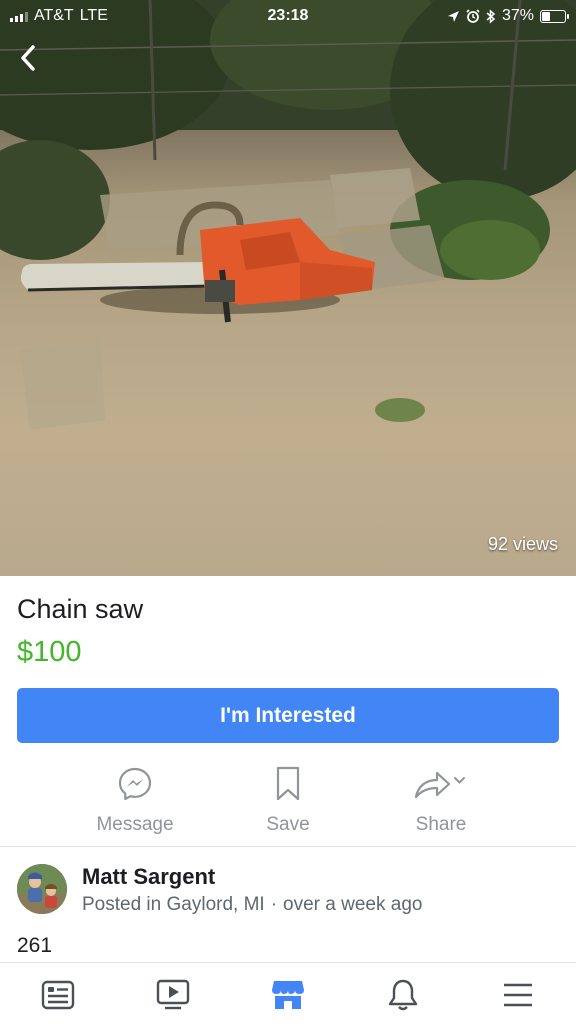  I want to click on bottom-tab-bar, so click(288, 993).